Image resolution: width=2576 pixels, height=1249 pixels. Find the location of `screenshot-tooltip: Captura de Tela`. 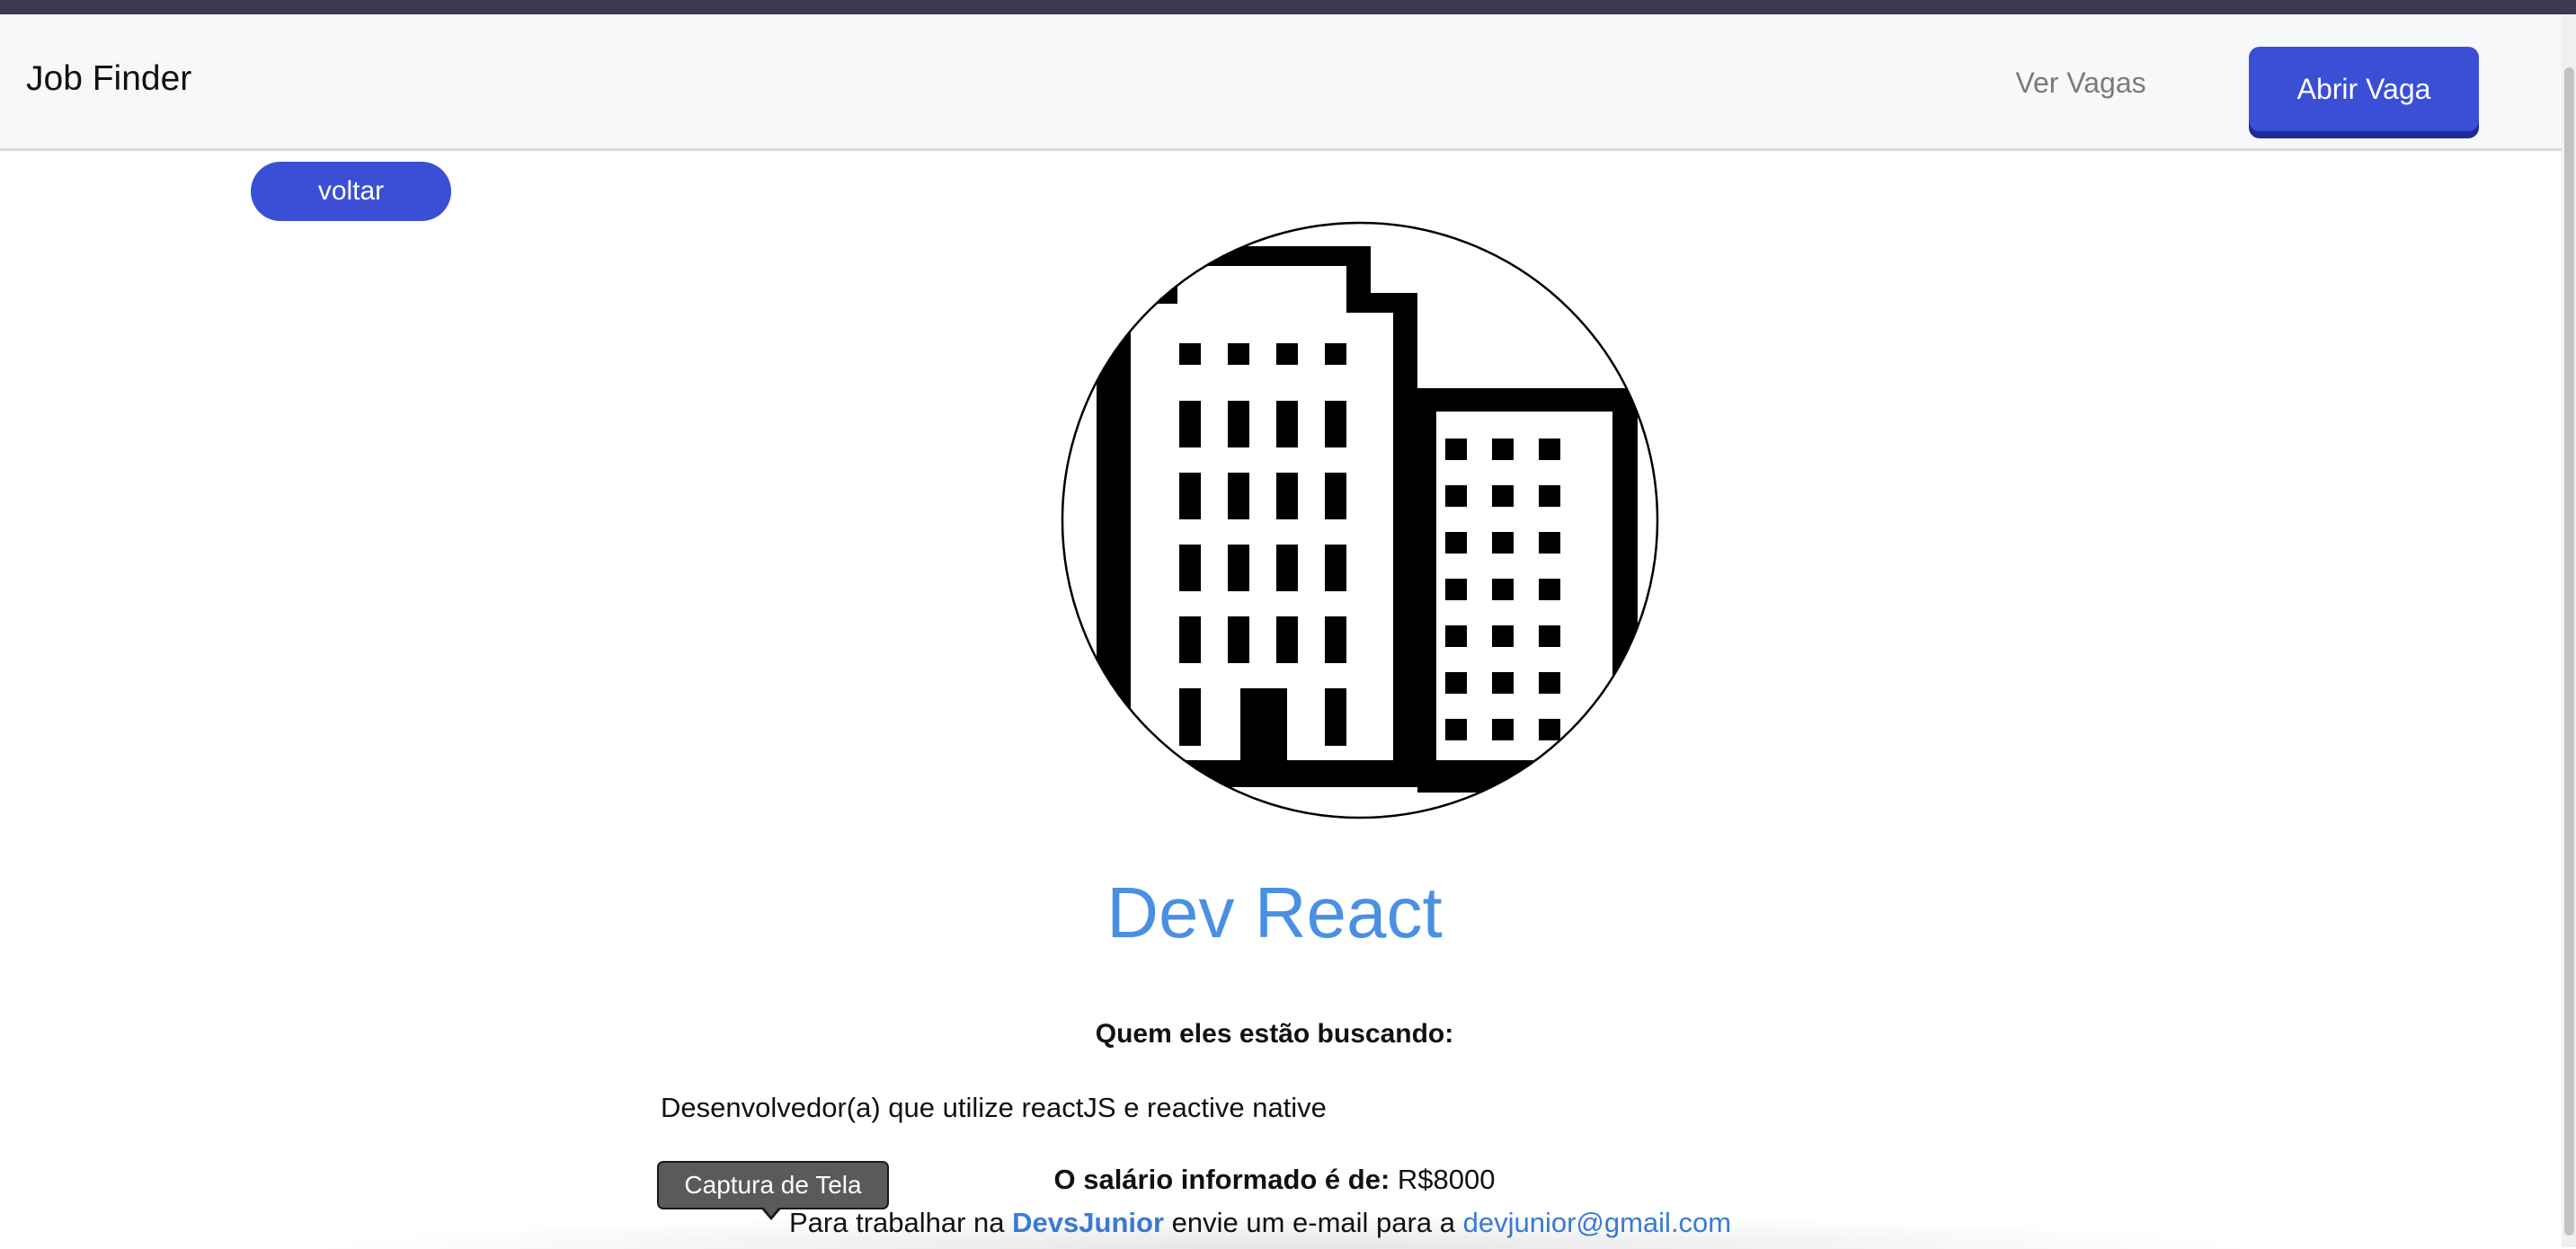

screenshot-tooltip: Captura de Tela is located at coordinates (773, 1185).